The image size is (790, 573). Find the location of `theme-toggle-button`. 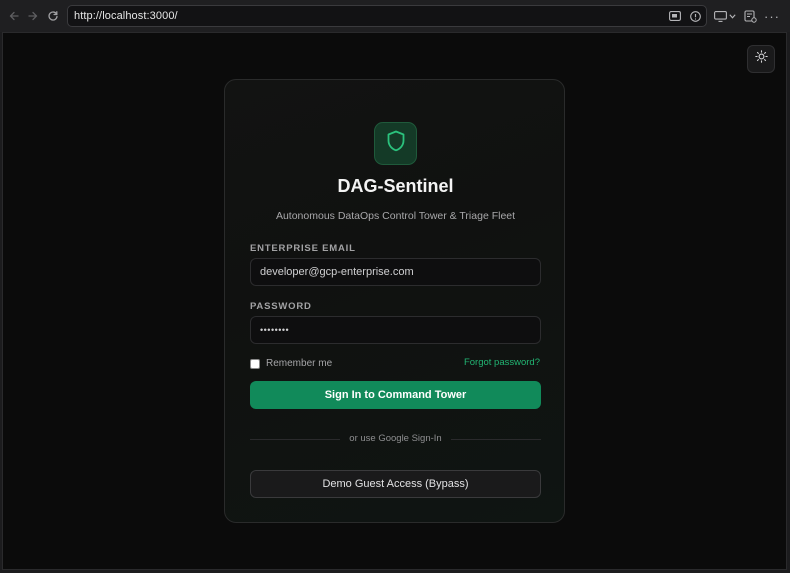

theme-toggle-button is located at coordinates (761, 59).